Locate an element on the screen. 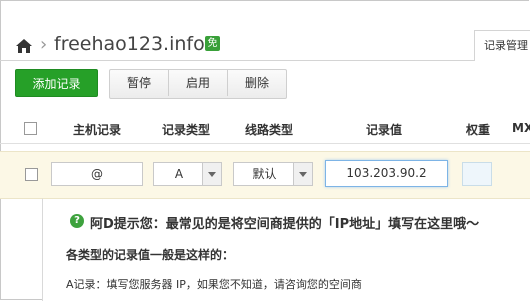 This screenshot has width=530, height=301. select-all-checkbox is located at coordinates (30, 128).